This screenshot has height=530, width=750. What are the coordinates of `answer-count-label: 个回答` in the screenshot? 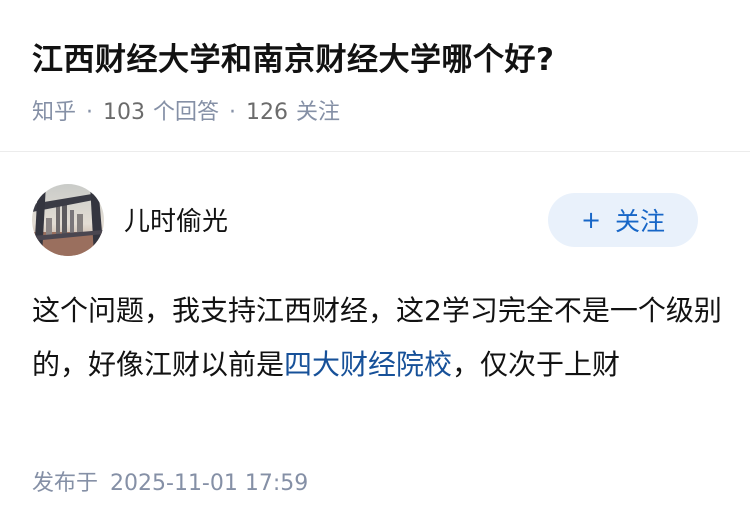 It's located at (186, 112).